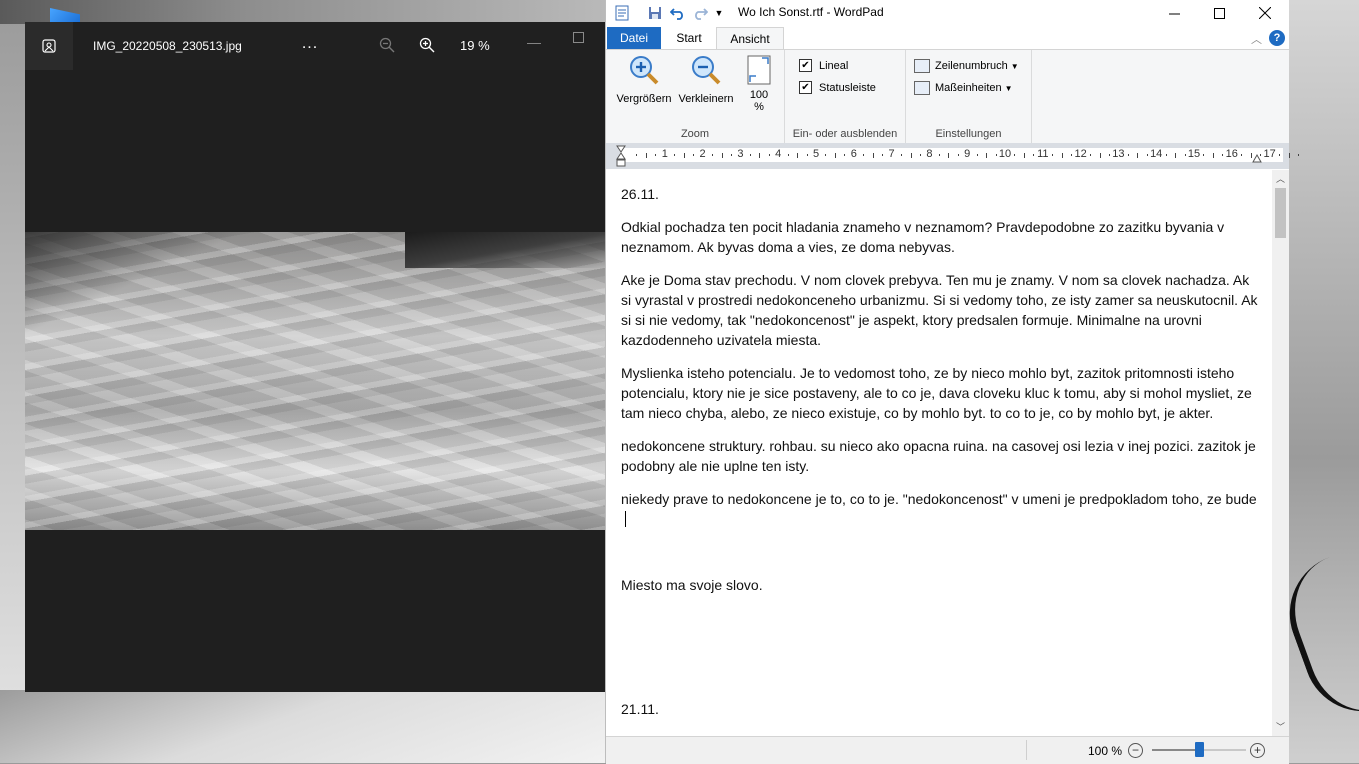 The image size is (1359, 764). I want to click on wordpad-title: Wo Ich Sonst.rtf - WordPad, so click(811, 12).